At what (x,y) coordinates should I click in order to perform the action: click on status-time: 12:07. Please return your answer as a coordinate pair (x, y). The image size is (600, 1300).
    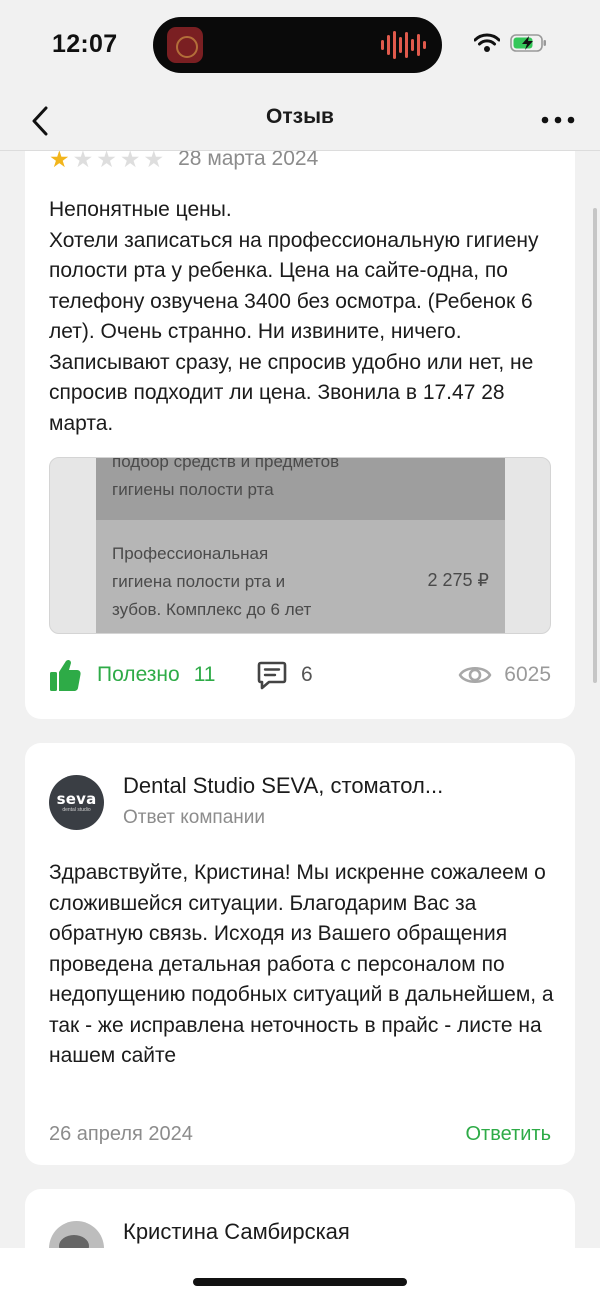
    Looking at the image, I should click on (85, 44).